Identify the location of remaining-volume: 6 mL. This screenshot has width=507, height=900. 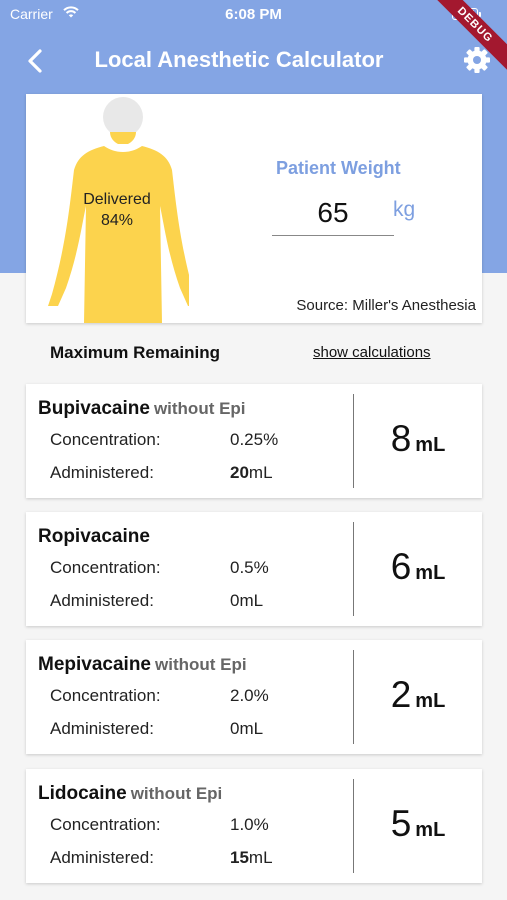
(418, 567).